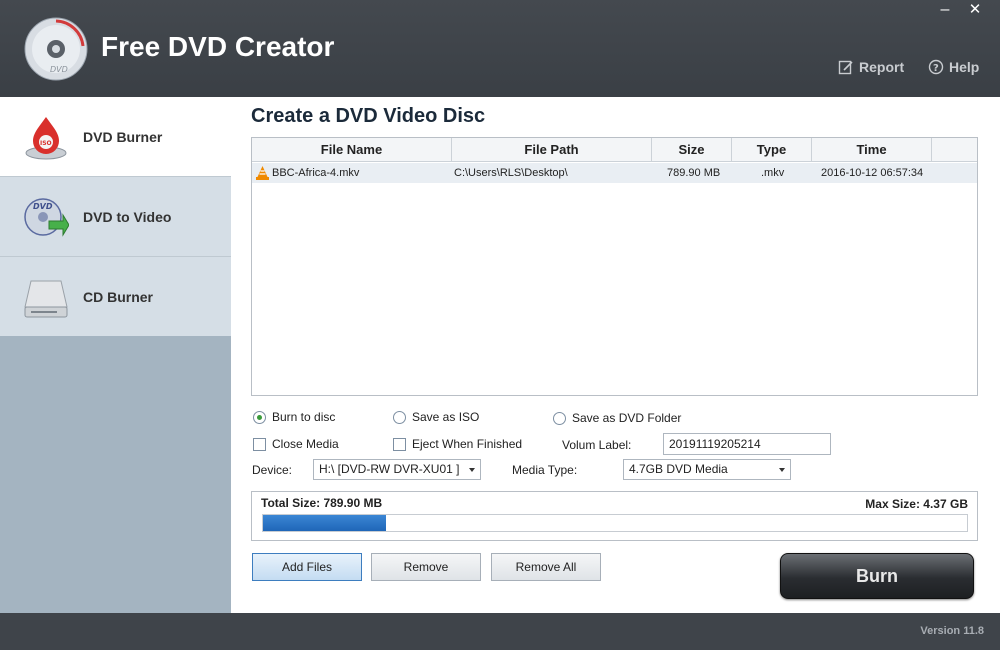  What do you see at coordinates (545, 470) in the screenshot?
I see `media-type-text: Media Type:` at bounding box center [545, 470].